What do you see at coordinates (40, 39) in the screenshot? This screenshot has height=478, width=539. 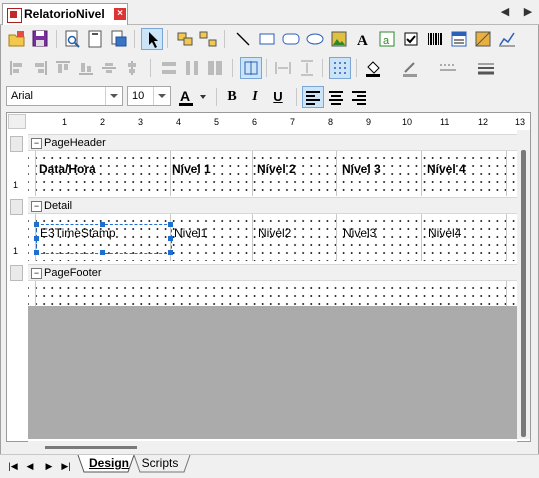 I see `save-icon` at bounding box center [40, 39].